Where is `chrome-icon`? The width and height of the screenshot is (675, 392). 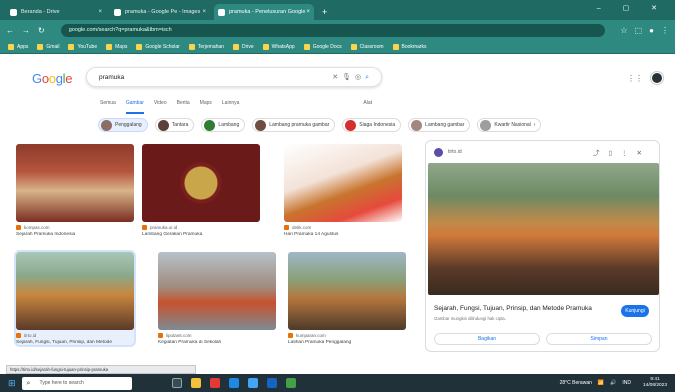
chrome-icon is located at coordinates (290, 383).